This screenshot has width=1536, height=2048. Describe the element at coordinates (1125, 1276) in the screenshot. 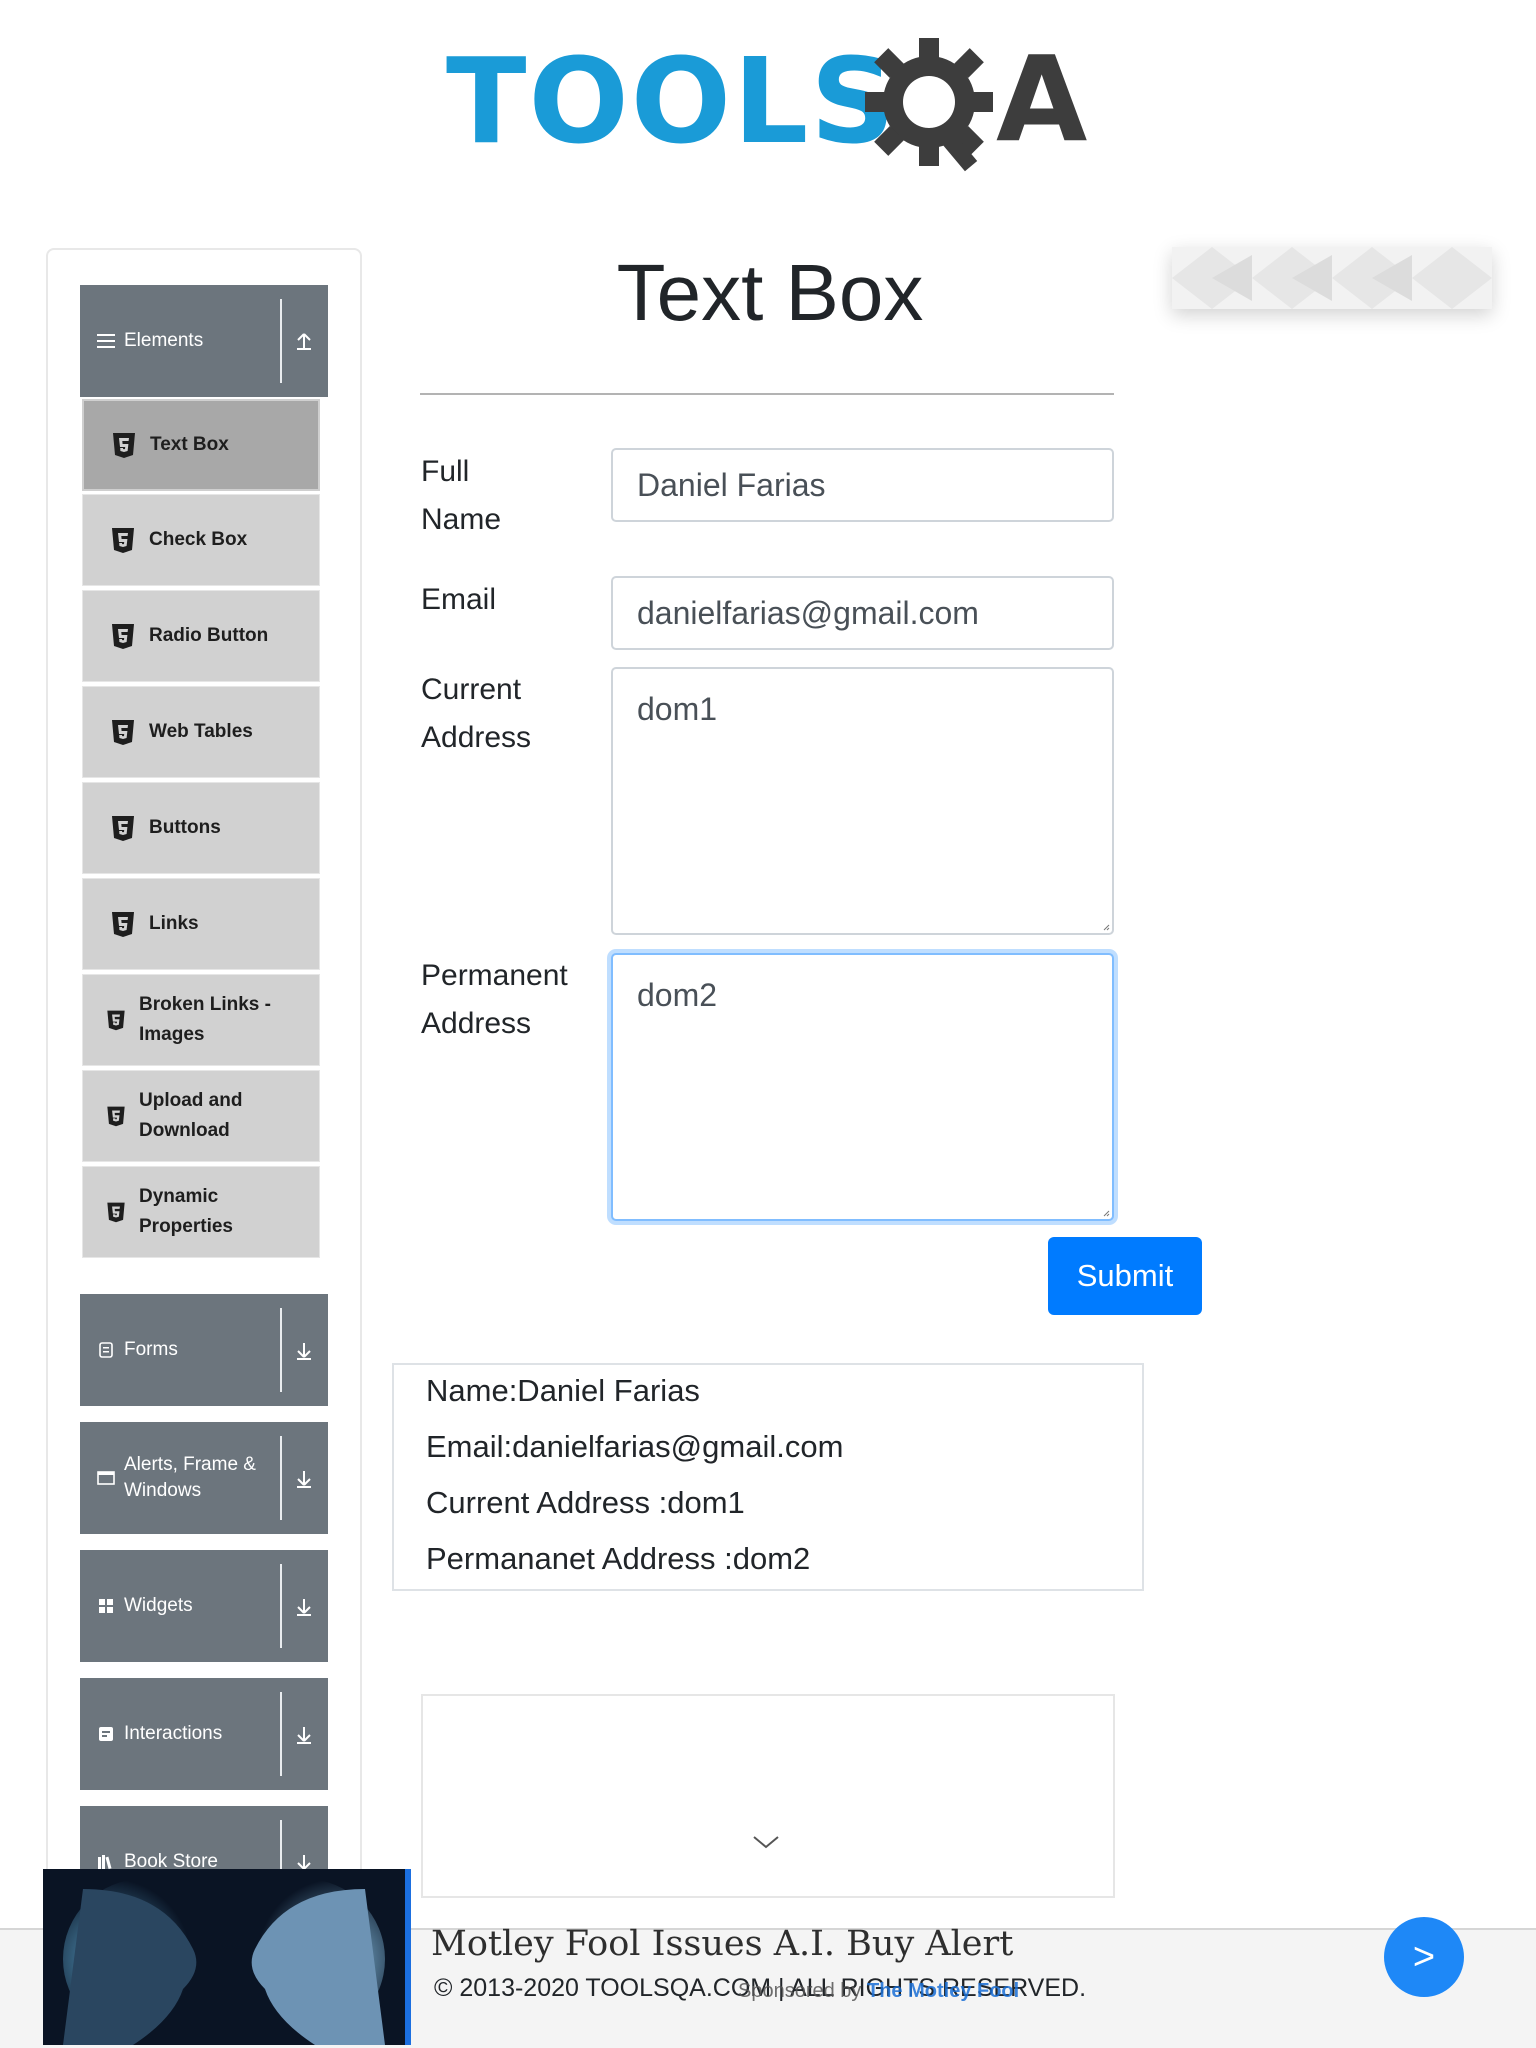

I see `submit-button: Submit` at that location.